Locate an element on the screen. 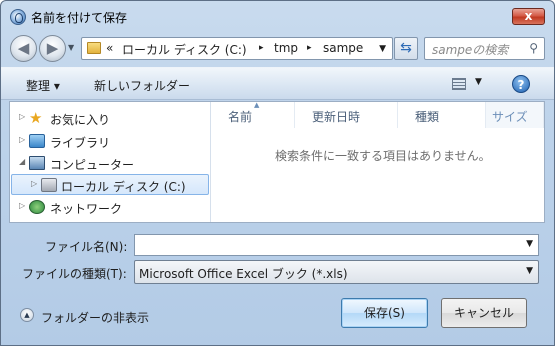 The width and height of the screenshot is (555, 346). hard-disk-icon is located at coordinates (49, 185).